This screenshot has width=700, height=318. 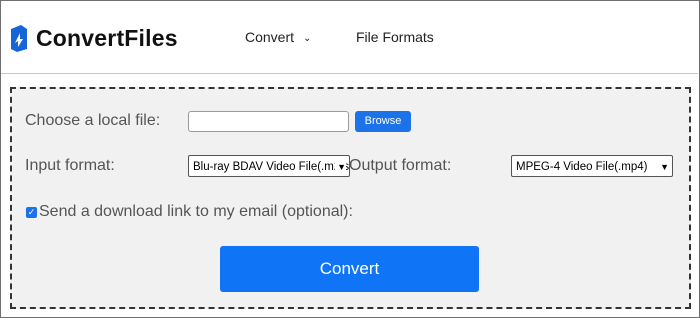 I want to click on input-format-select: Blu-ray BDAV Video File(.m2ts) ▼, so click(x=269, y=166).